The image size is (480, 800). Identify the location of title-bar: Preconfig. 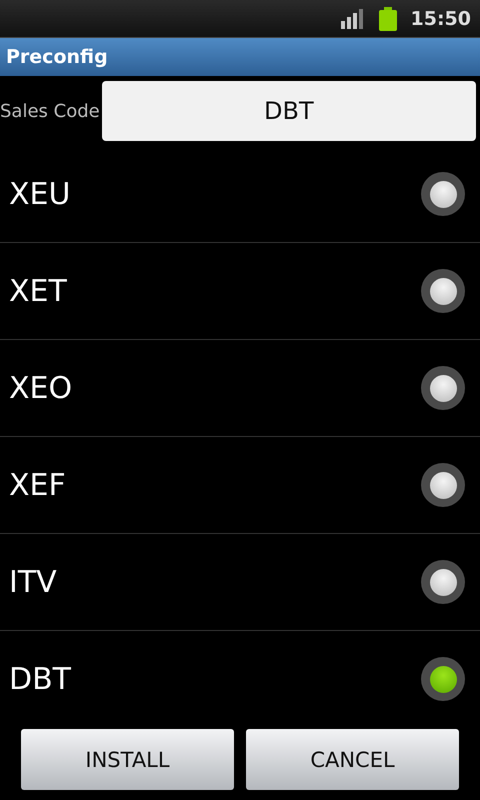
(240, 57).